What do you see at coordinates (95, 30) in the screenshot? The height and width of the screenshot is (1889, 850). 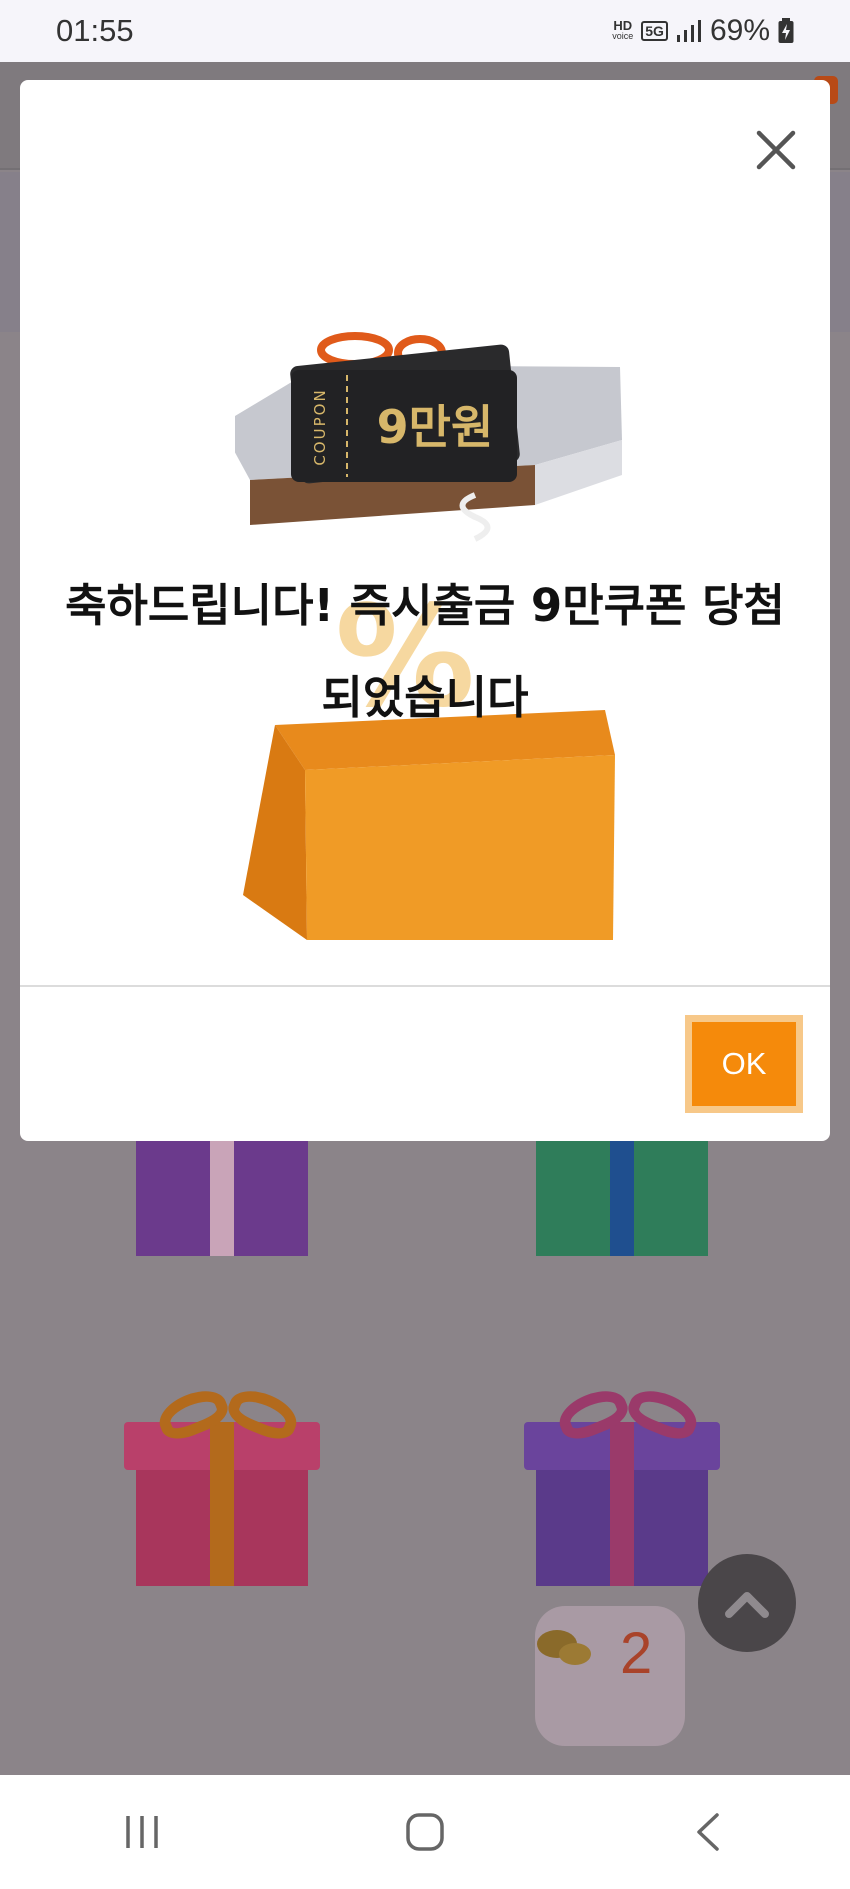 I see `status-time: 01:55` at bounding box center [95, 30].